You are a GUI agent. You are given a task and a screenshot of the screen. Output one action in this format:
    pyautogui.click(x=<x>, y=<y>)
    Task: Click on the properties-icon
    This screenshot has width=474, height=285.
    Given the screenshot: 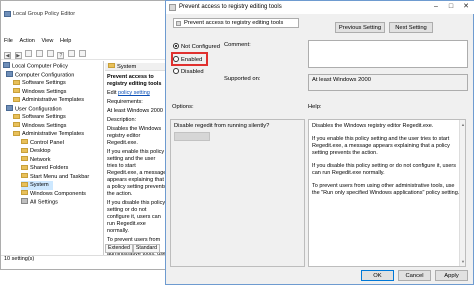 What is the action you would take?
    pyautogui.click(x=72, y=53)
    